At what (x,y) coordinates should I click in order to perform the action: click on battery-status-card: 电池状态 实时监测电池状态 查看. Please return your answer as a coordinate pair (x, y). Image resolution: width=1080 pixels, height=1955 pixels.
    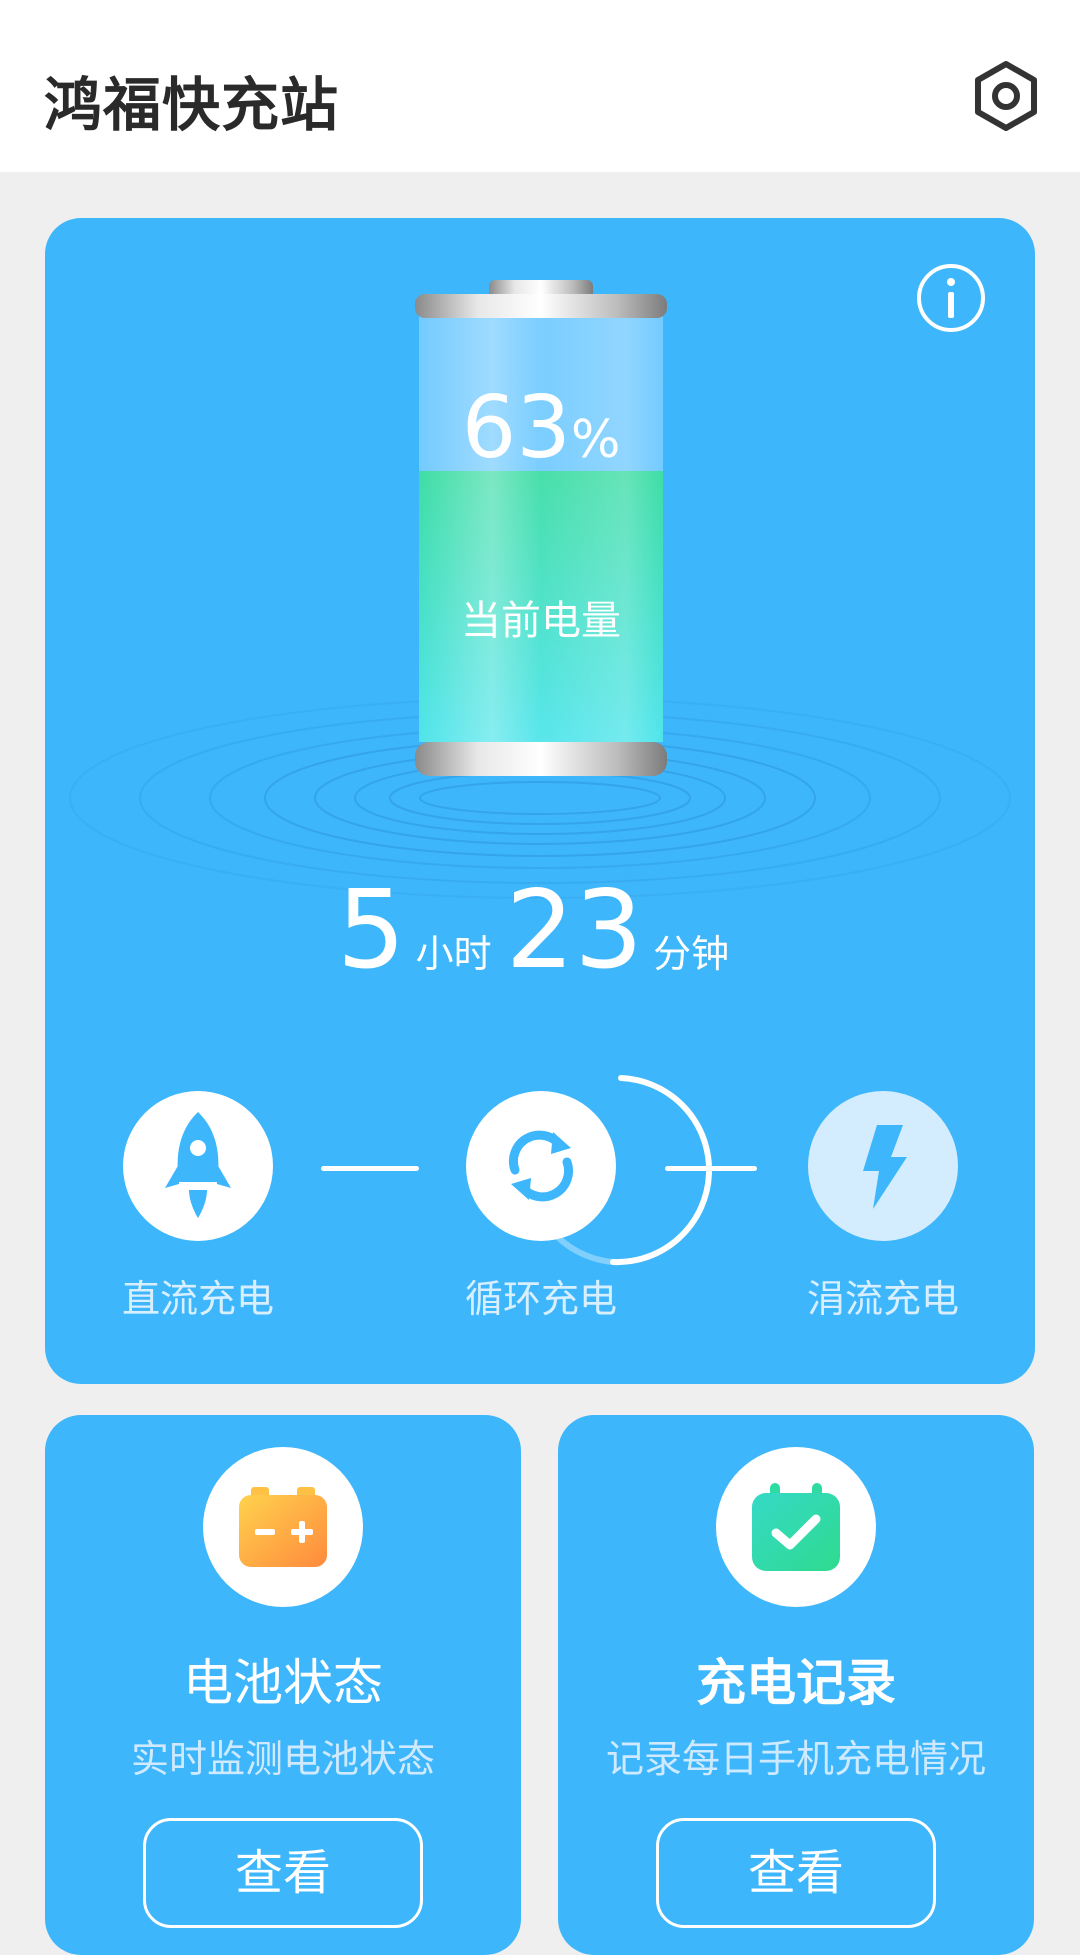
    Looking at the image, I should click on (283, 1685).